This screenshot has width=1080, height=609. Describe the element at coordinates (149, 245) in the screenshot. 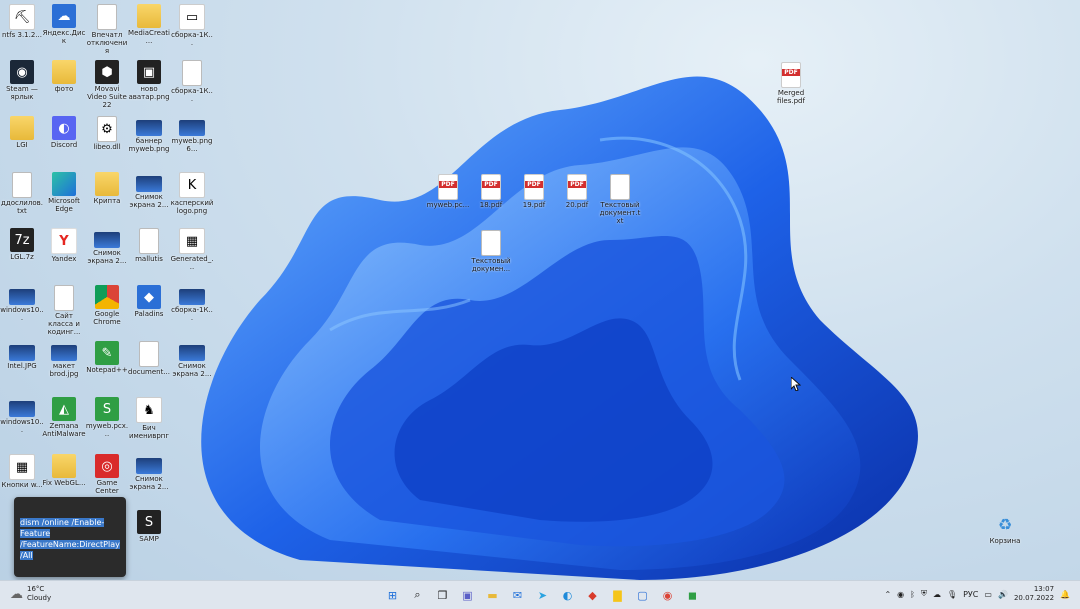

I see `desktop-icon: mallutis` at that location.